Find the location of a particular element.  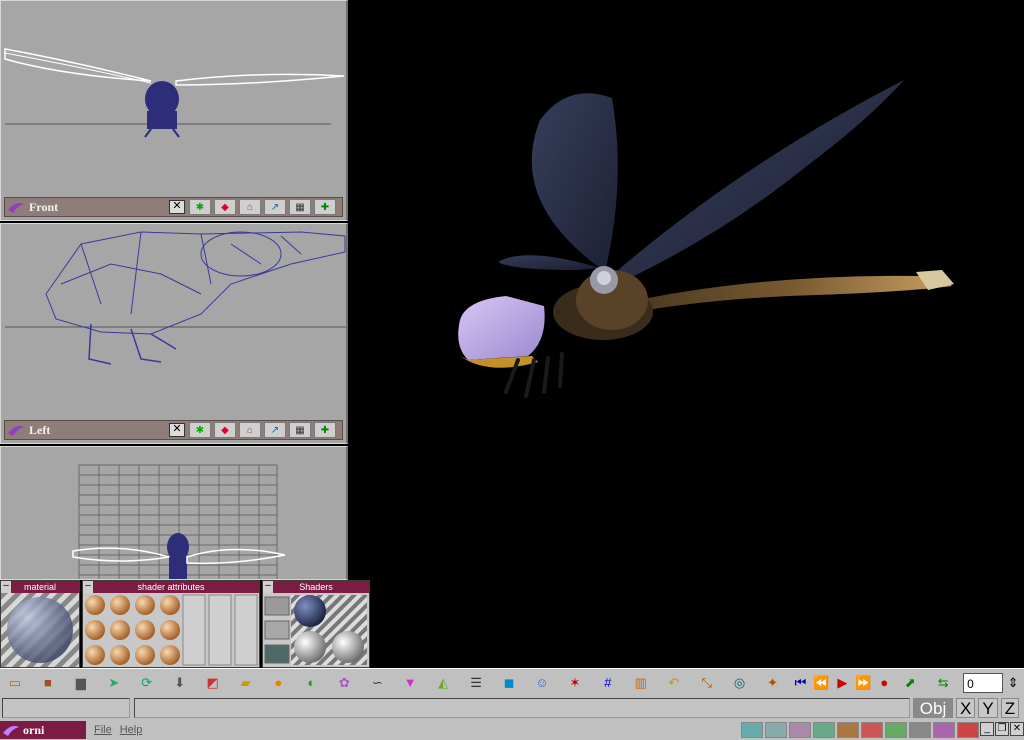

left-wireframe is located at coordinates (175, 298).